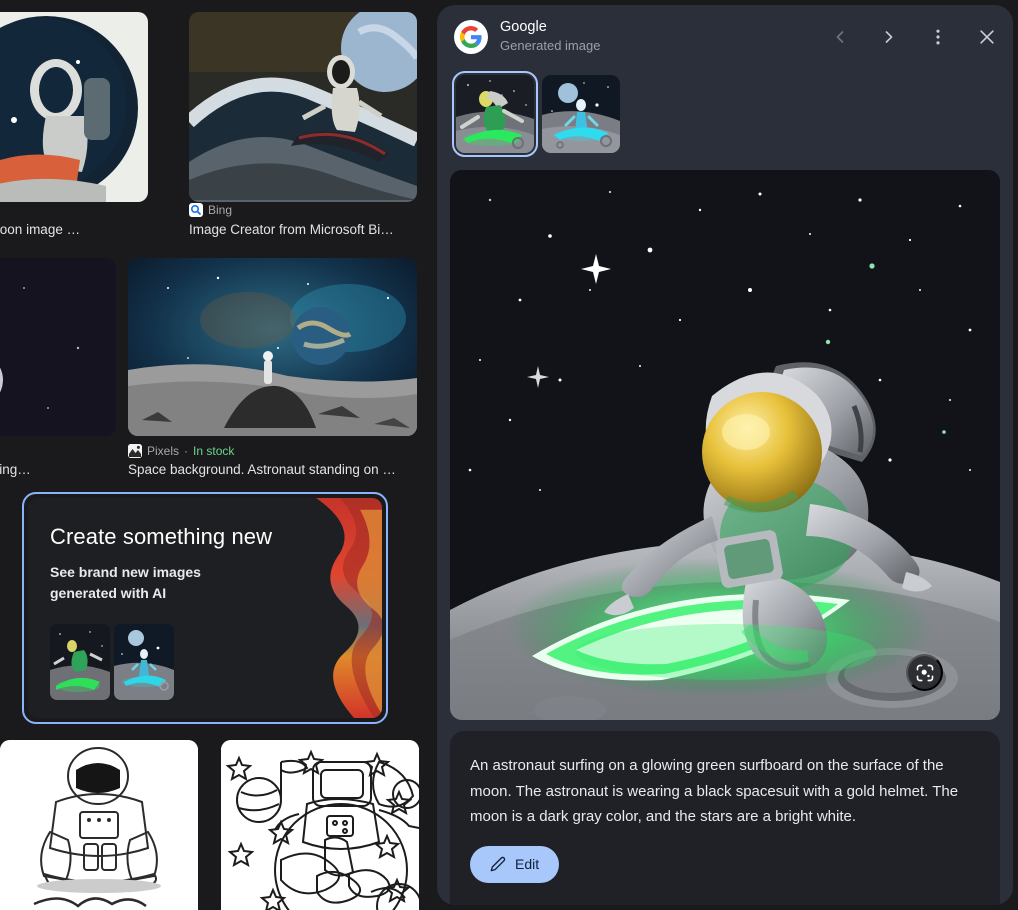 This screenshot has width=1018, height=910. Describe the element at coordinates (220, 210) in the screenshot. I see `result-source-name: Bing` at that location.